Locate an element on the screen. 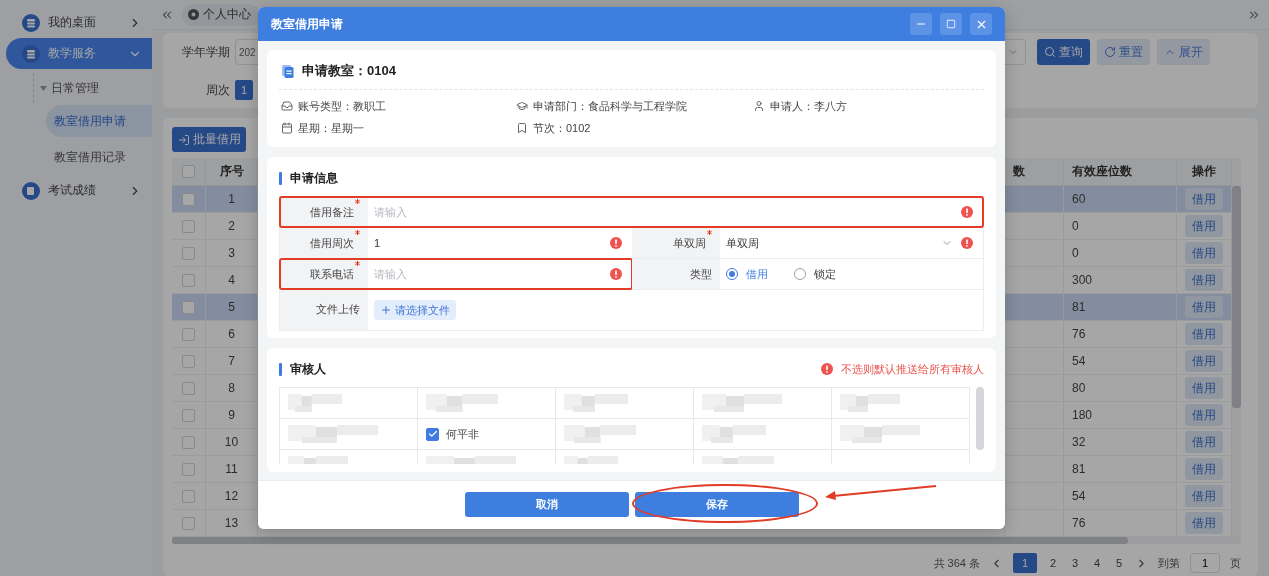  sidebar-item: 教室借用申请 is located at coordinates (99, 121).